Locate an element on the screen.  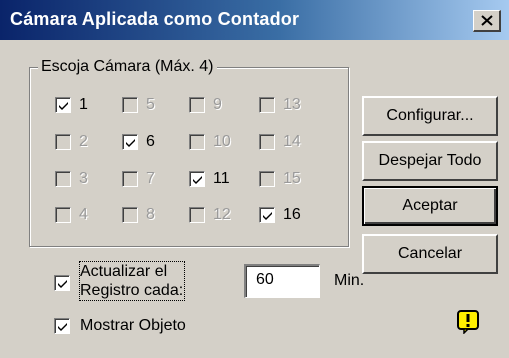
show-object-checkbox-box is located at coordinates (62, 326).